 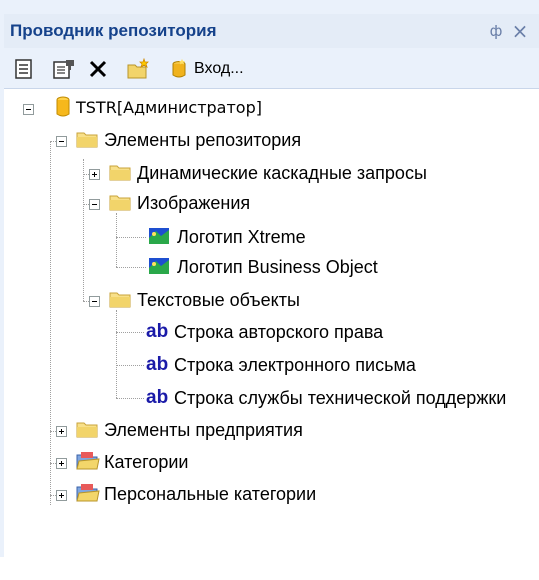 I want to click on pin-icon: ф, so click(x=496, y=31).